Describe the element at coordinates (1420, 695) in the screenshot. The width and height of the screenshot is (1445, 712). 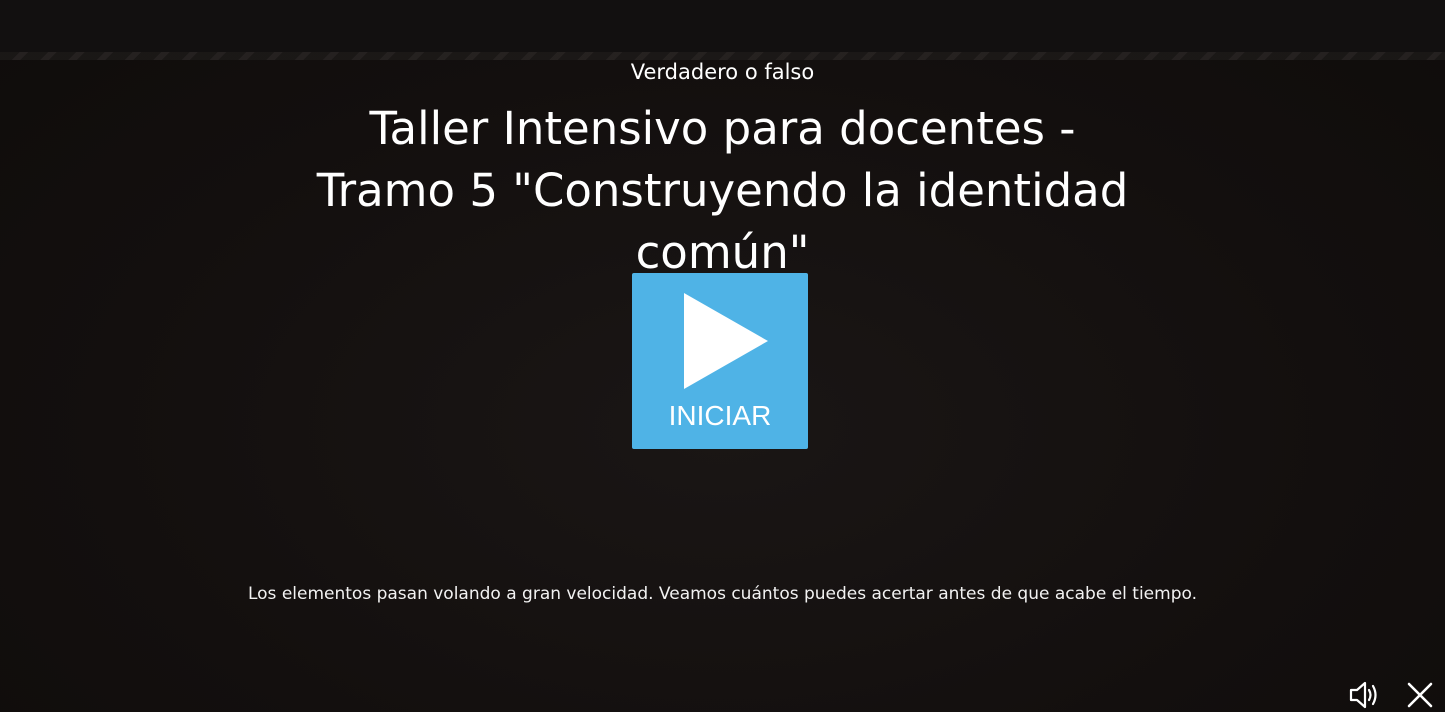
I see `close-icon` at that location.